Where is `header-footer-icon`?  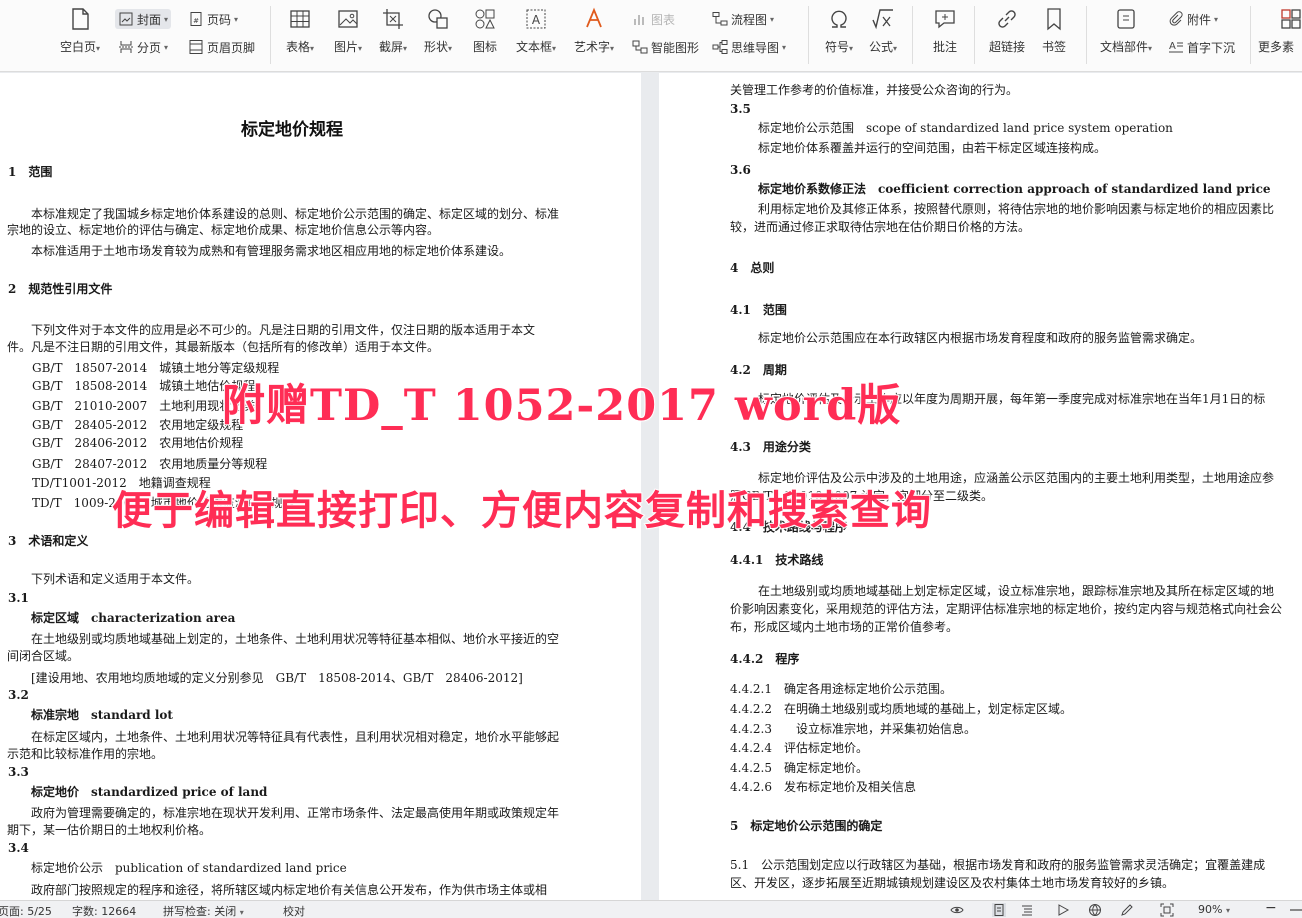 header-footer-icon is located at coordinates (196, 47).